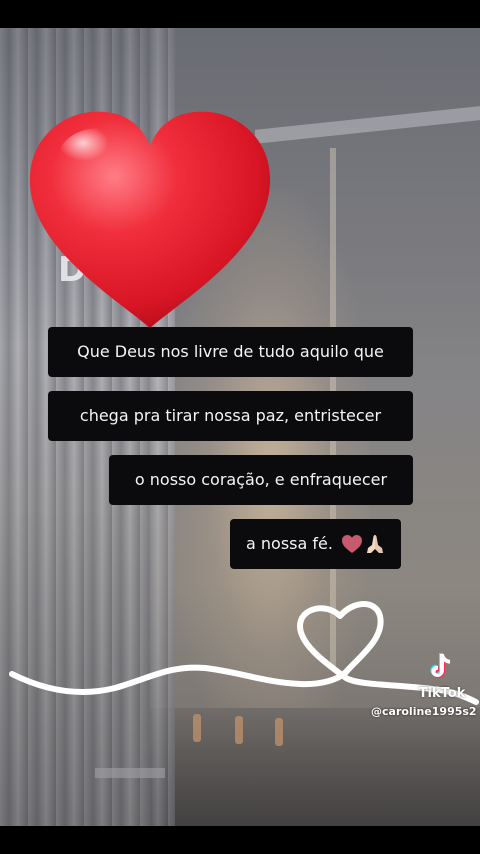  I want to click on caption-text: Que Deus nos livre de tudo aquilo que, so click(230, 351).